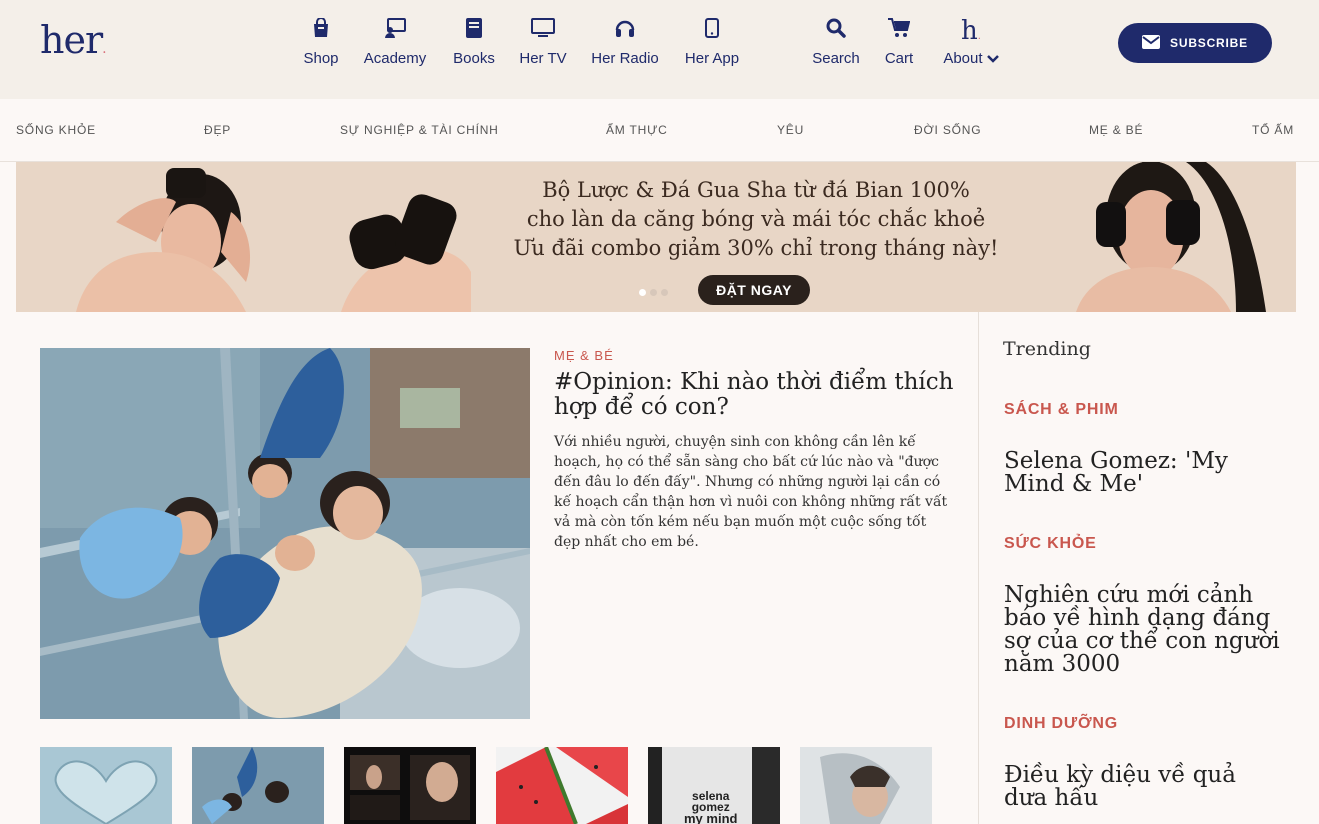  Describe the element at coordinates (625, 58) in the screenshot. I see `nav-label: Her Radio` at that location.